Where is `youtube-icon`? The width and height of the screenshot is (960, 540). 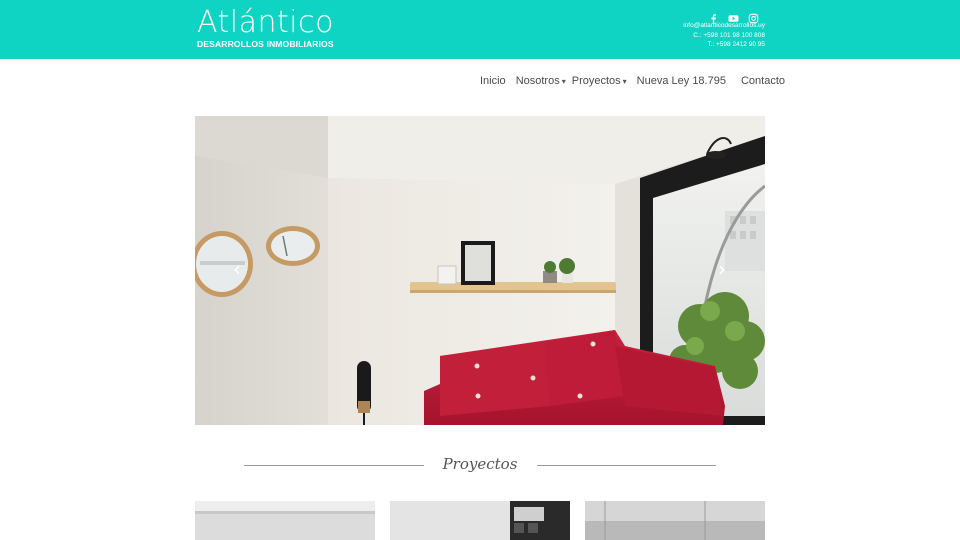
youtube-icon is located at coordinates (733, 15).